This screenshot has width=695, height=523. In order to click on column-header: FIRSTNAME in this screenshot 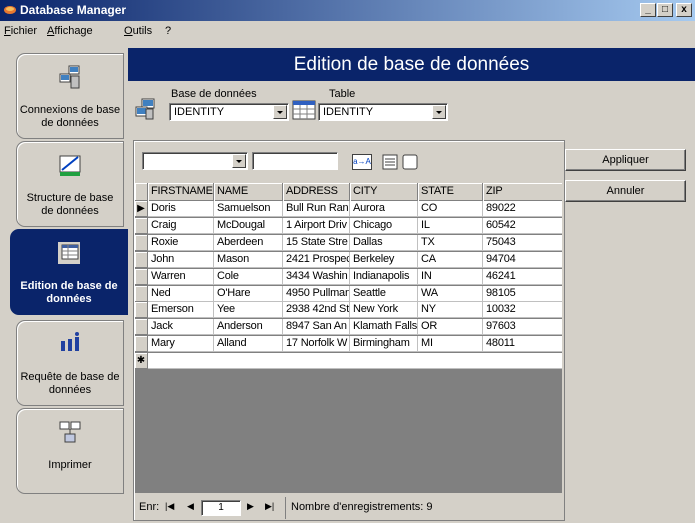, I will do `click(181, 192)`.